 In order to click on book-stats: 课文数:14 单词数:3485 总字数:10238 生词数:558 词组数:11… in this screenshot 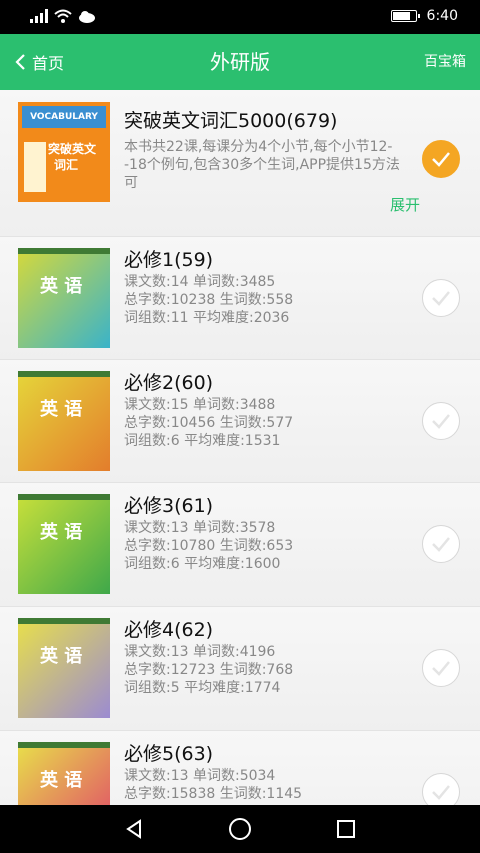, I will do `click(208, 300)`.